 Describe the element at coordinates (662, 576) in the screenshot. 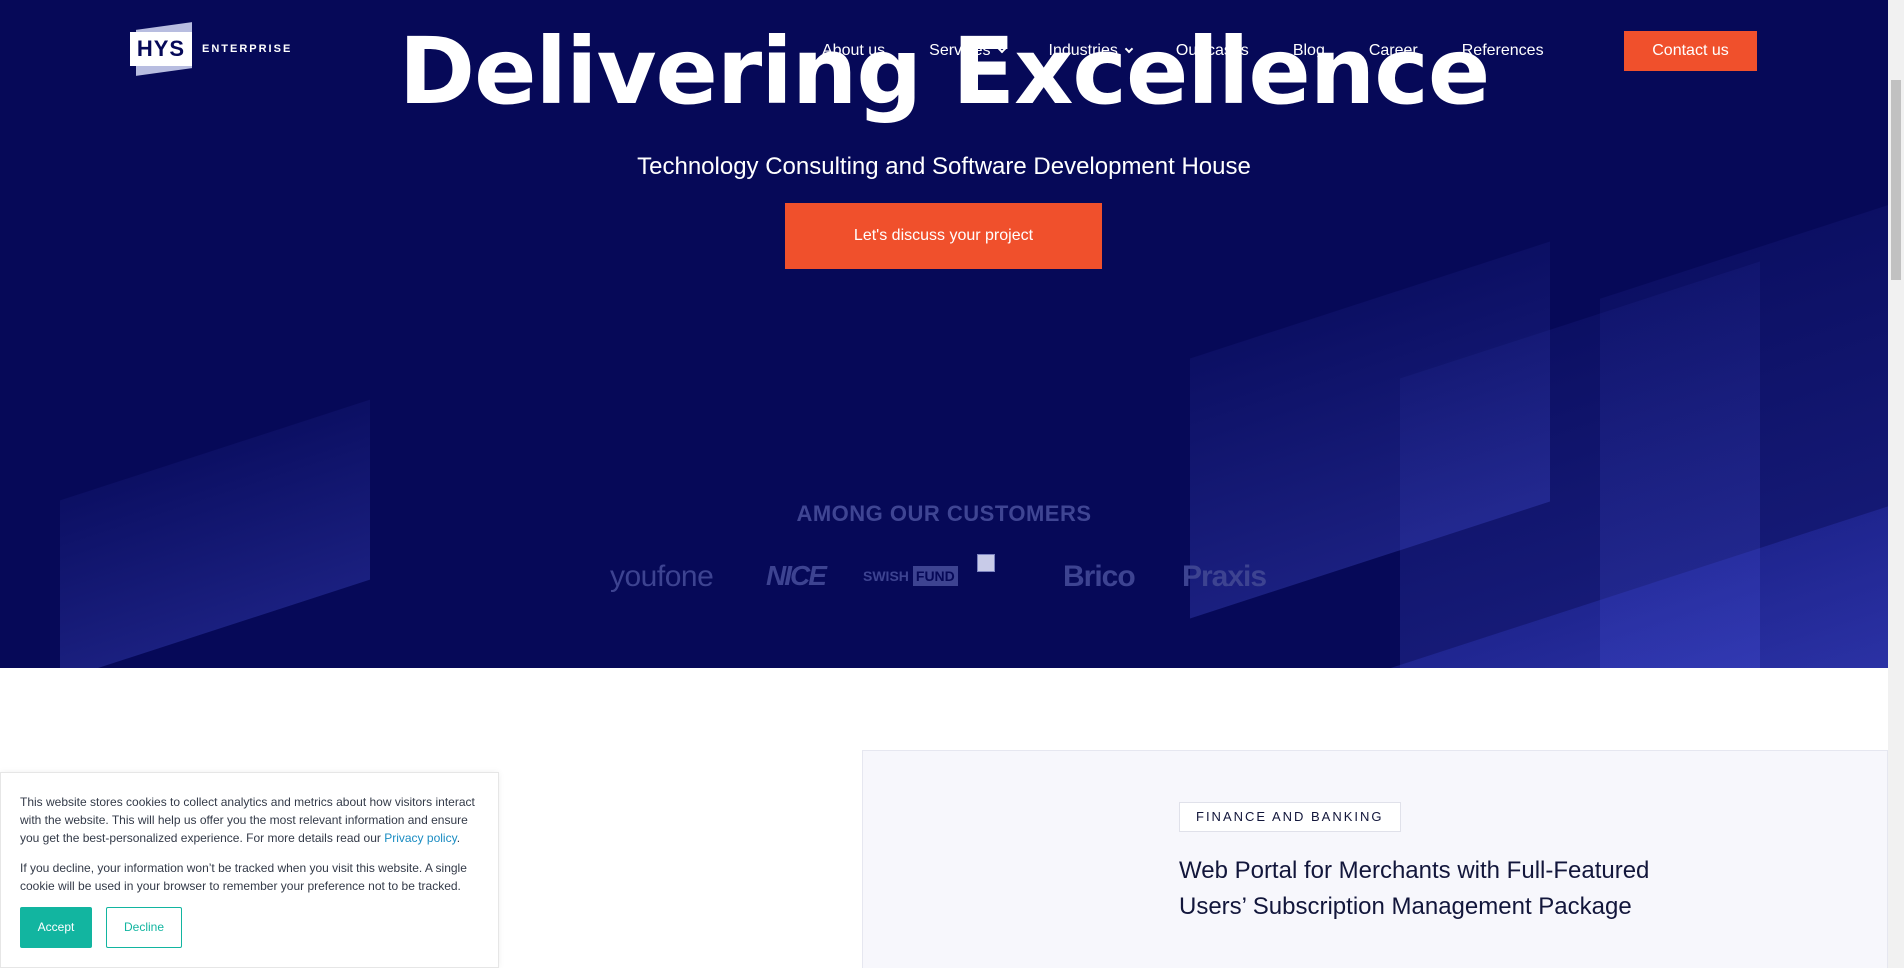

I see `youfone-logo: youfone` at that location.